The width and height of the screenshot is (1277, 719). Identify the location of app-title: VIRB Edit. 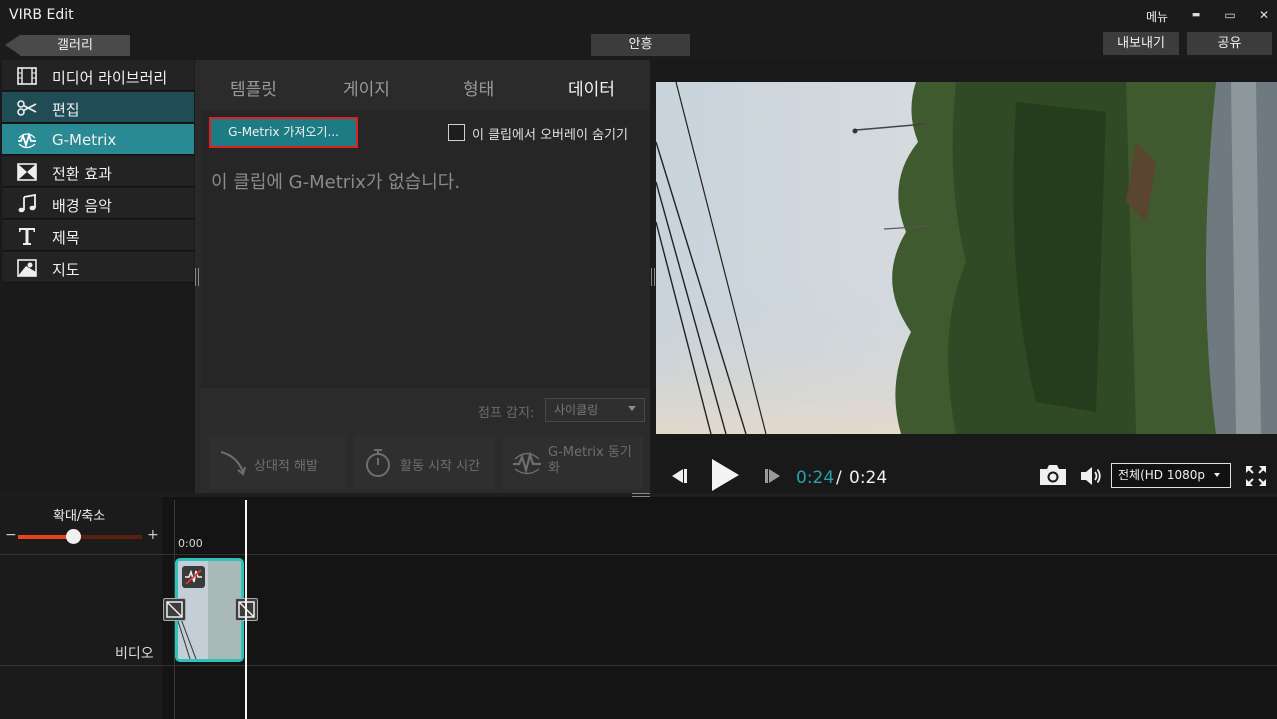
(41, 15).